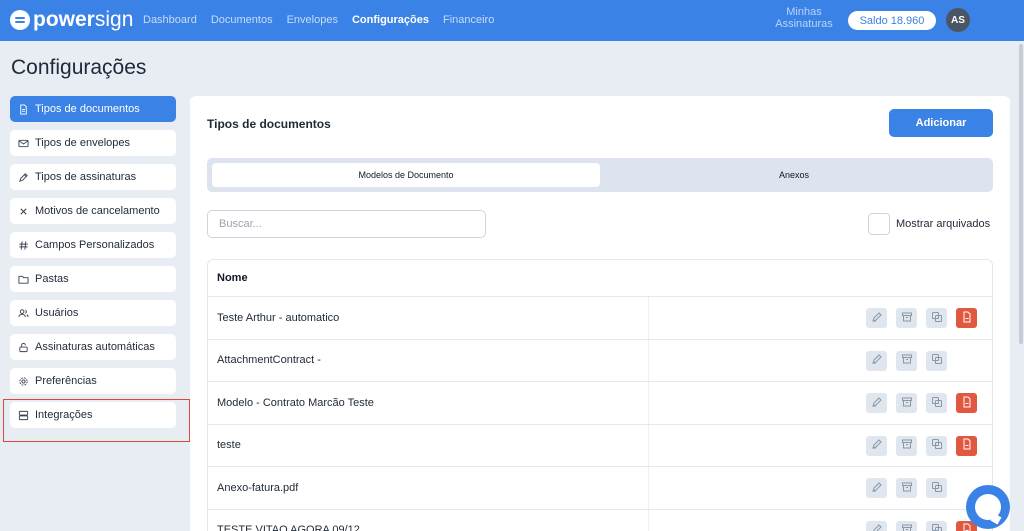 The height and width of the screenshot is (531, 1024). I want to click on sidebar-item-label: Usuários, so click(57, 313).